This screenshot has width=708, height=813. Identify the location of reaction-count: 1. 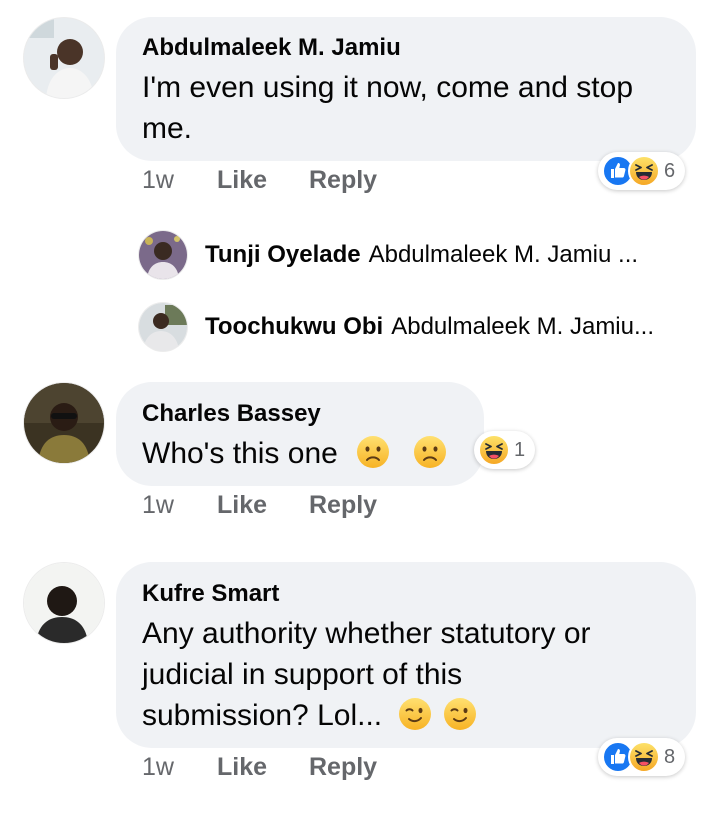
(520, 449).